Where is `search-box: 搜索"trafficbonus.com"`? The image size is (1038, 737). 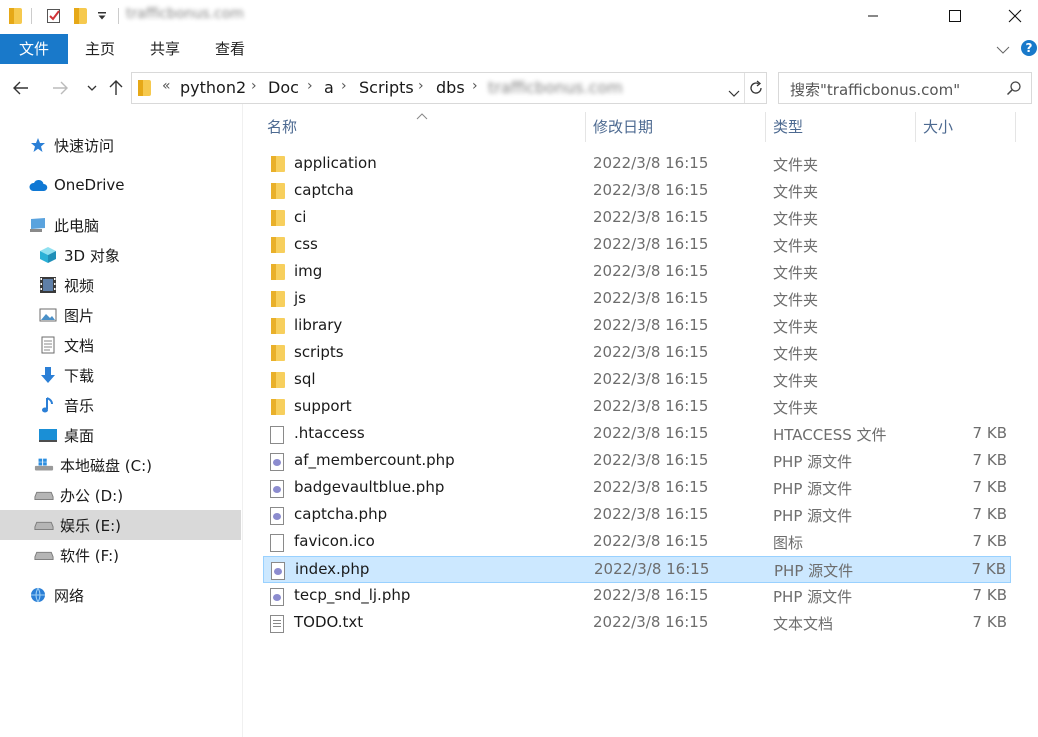
search-box: 搜索"trafficbonus.com" is located at coordinates (905, 88).